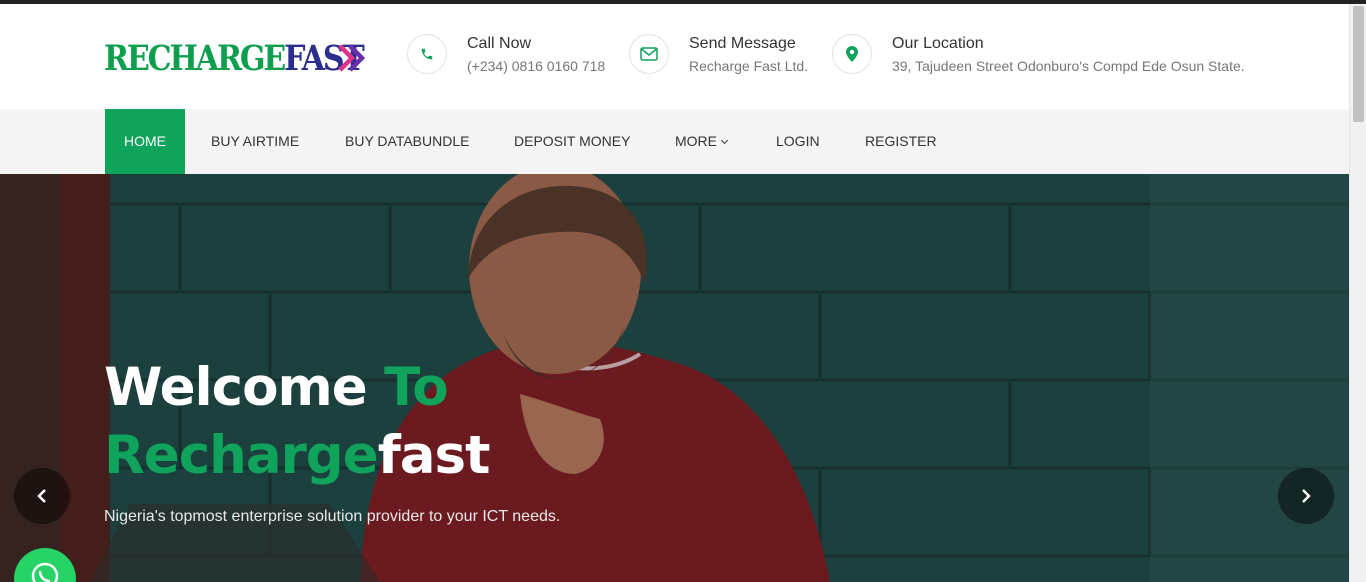  Describe the element at coordinates (1358, 64) in the screenshot. I see `scrollbar-thumb` at that location.